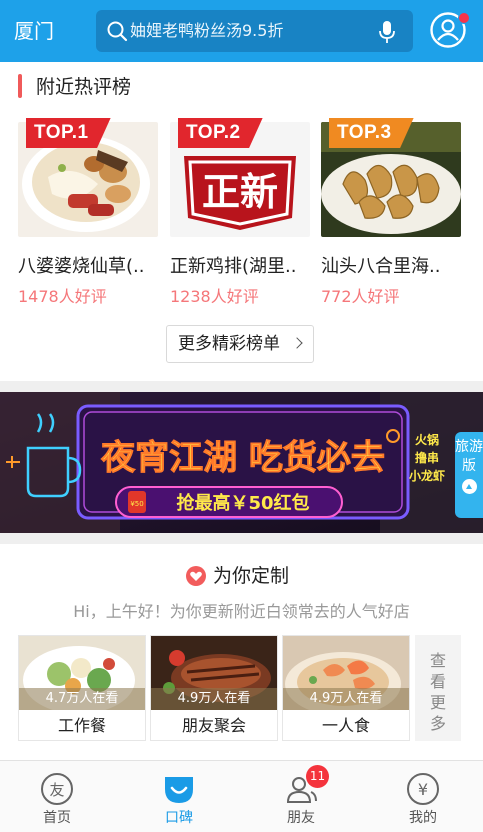 This screenshot has height=832, width=483. What do you see at coordinates (20, 86) in the screenshot?
I see `section-accent-bar` at bounding box center [20, 86].